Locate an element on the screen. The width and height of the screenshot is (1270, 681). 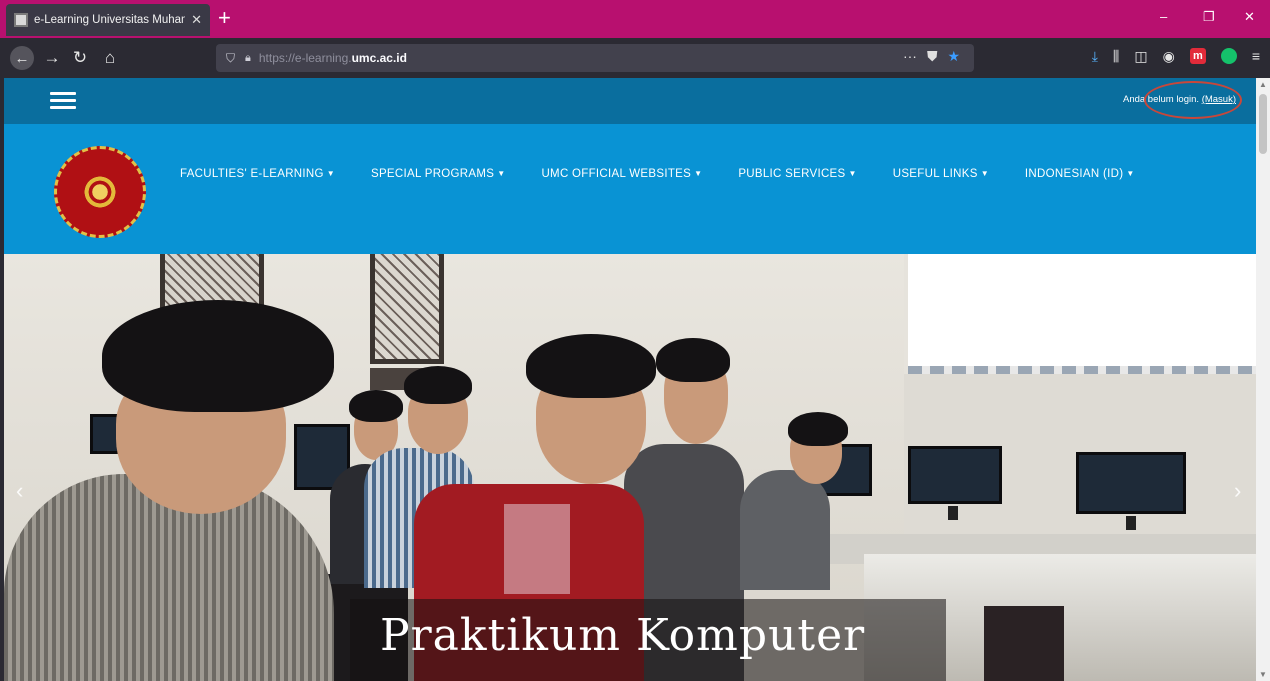
extension-red-icon: m is located at coordinates (1197, 56).